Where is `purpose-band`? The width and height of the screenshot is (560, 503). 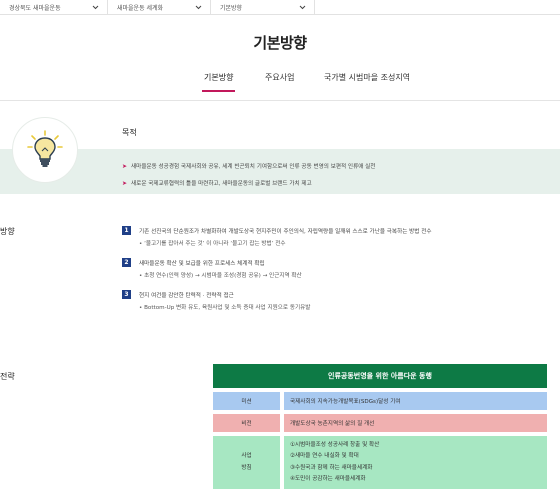
purpose-band is located at coordinates (280, 171).